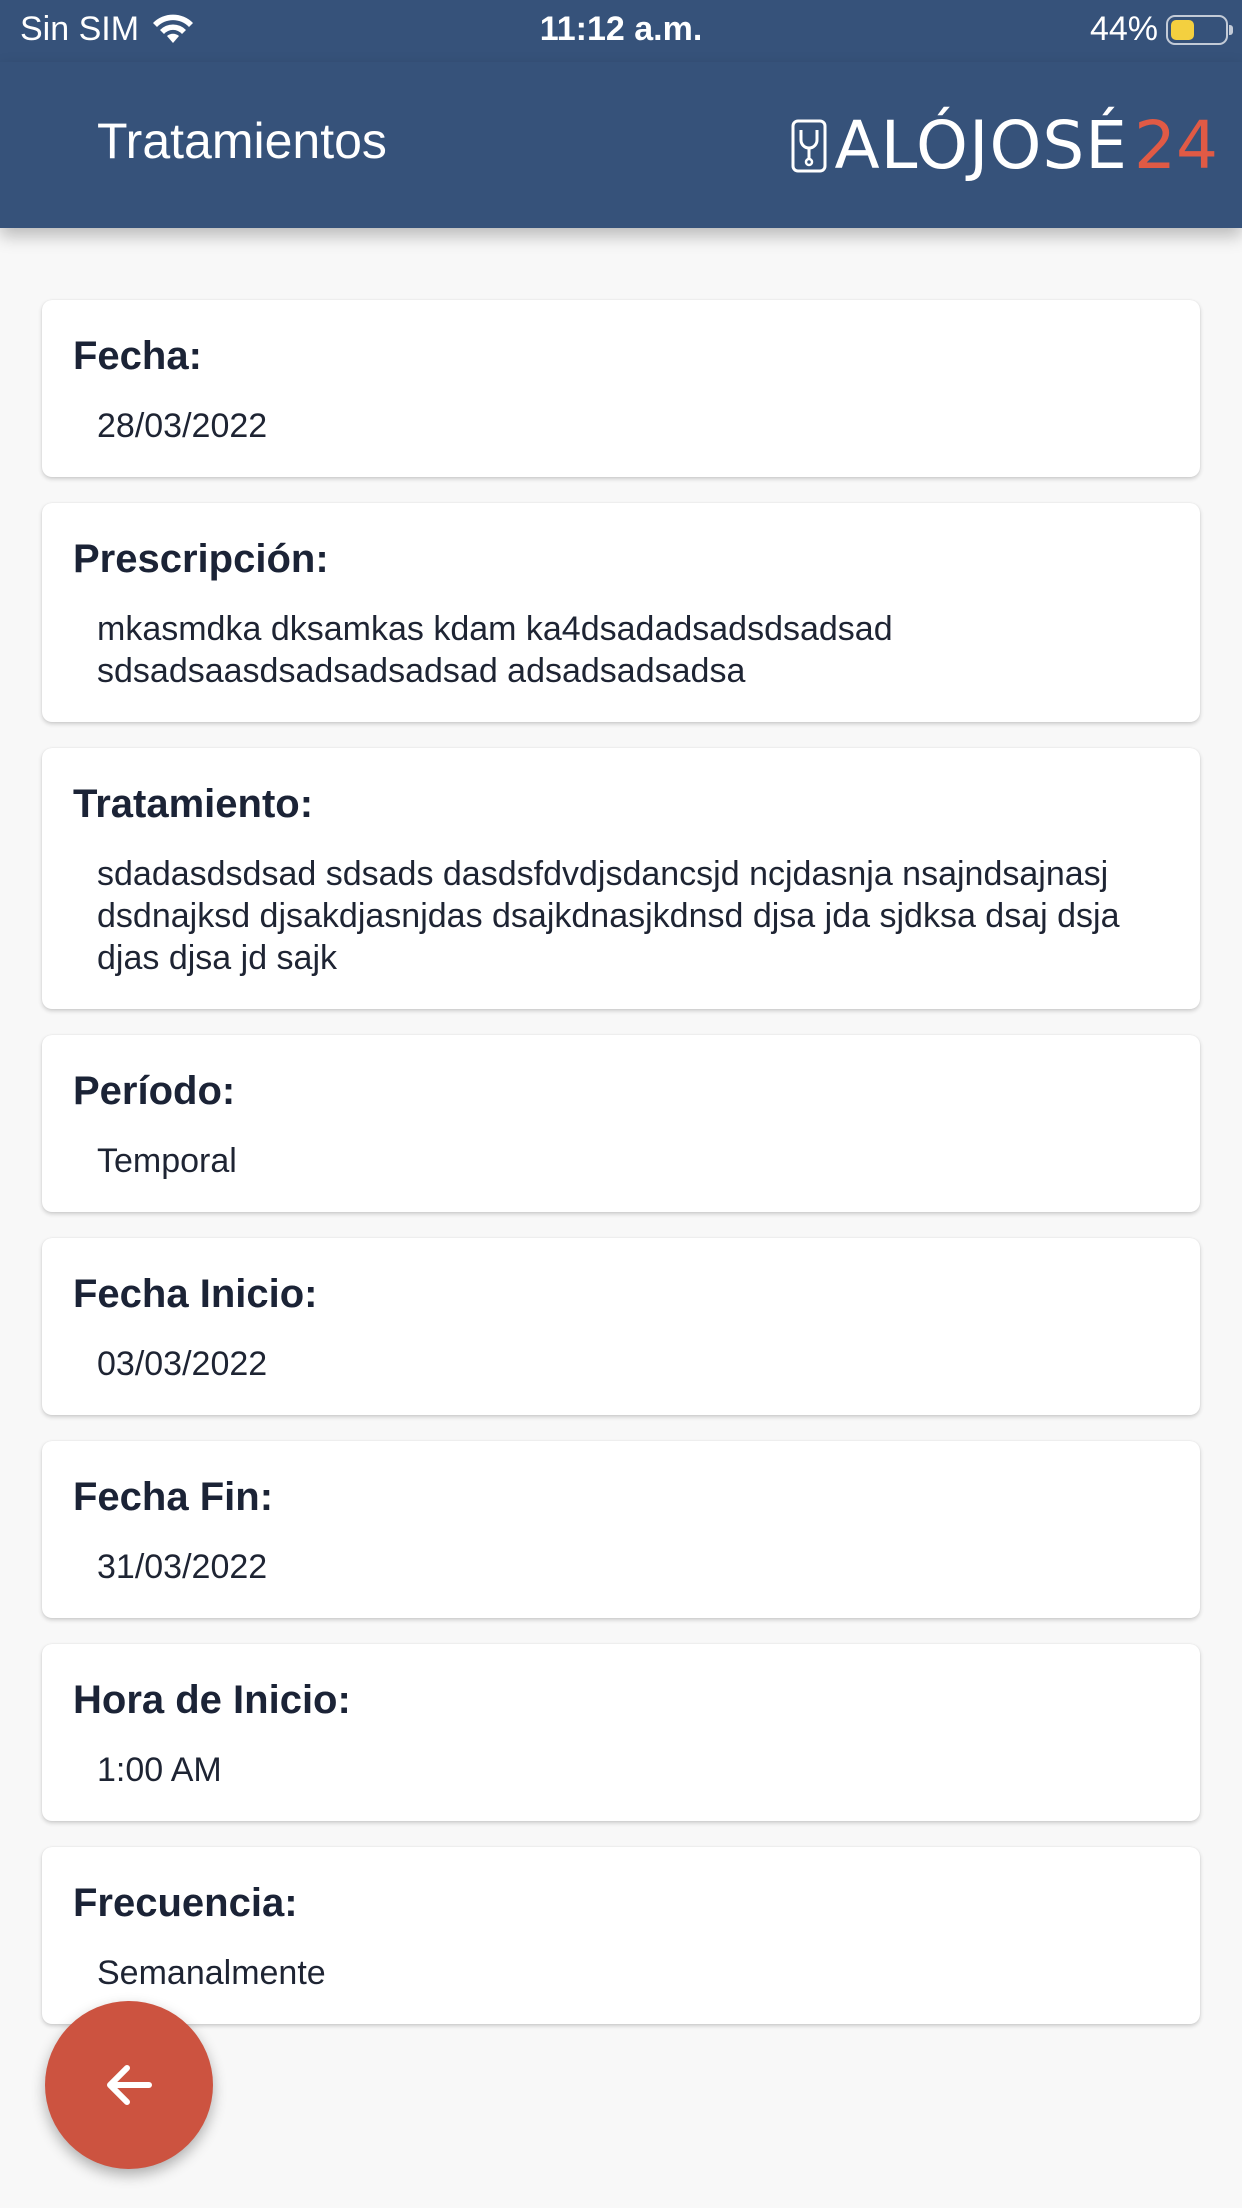 The image size is (1242, 2208). What do you see at coordinates (242, 141) in the screenshot?
I see `page-title: Tratamientos` at bounding box center [242, 141].